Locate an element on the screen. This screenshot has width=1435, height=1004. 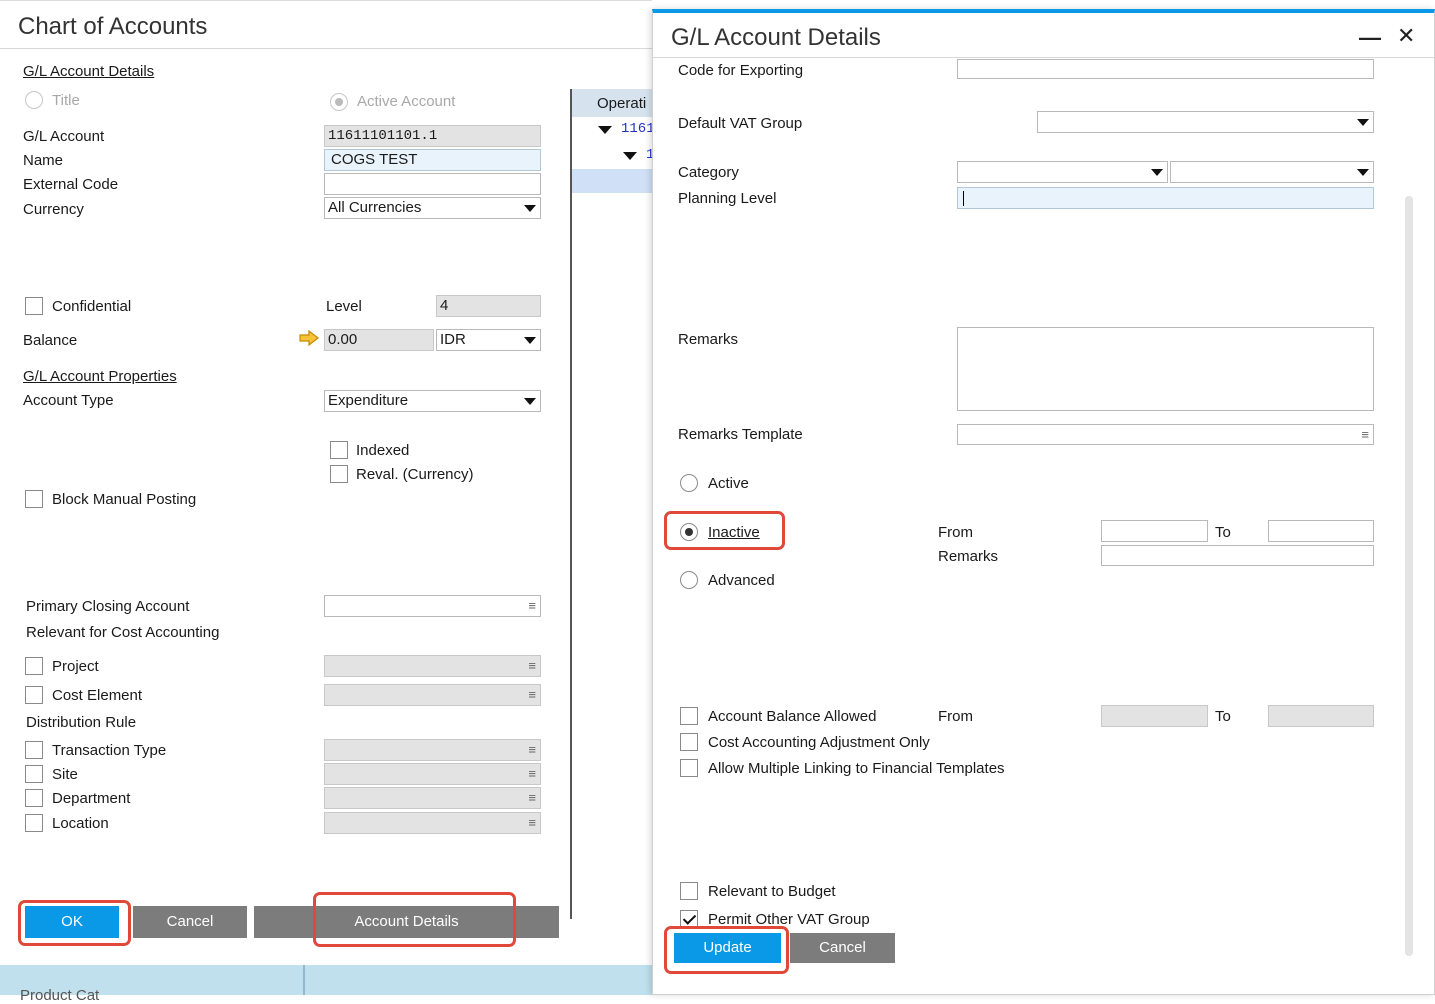
transaction-type-field: ≡ is located at coordinates (432, 750).